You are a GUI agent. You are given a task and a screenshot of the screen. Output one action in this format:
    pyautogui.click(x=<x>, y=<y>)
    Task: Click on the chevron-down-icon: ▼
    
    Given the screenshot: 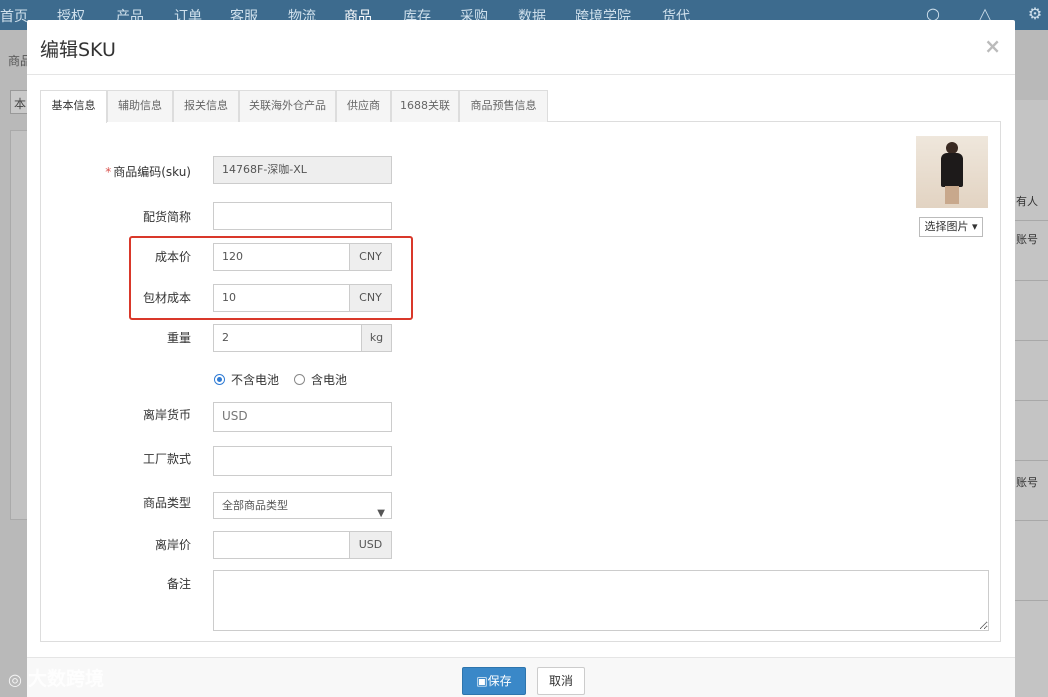 What is the action you would take?
    pyautogui.click(x=381, y=513)
    